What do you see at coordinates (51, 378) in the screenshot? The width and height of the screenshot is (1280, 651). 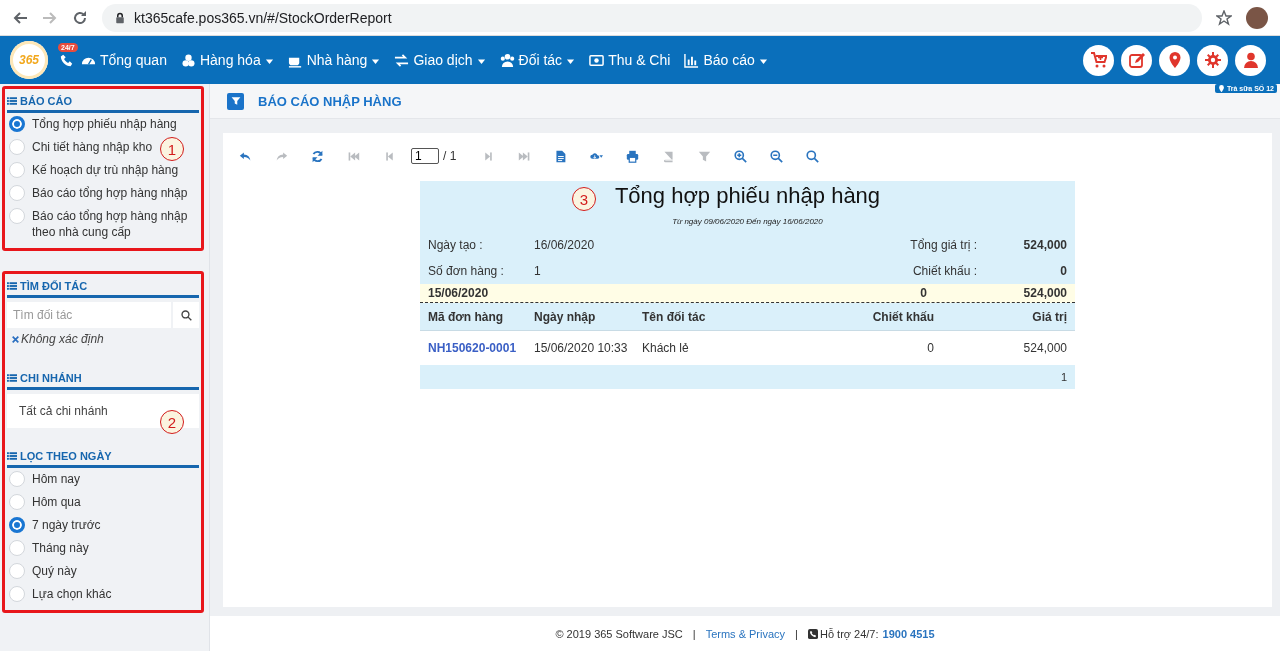 I see `section-title: CHI NHÁNH` at bounding box center [51, 378].